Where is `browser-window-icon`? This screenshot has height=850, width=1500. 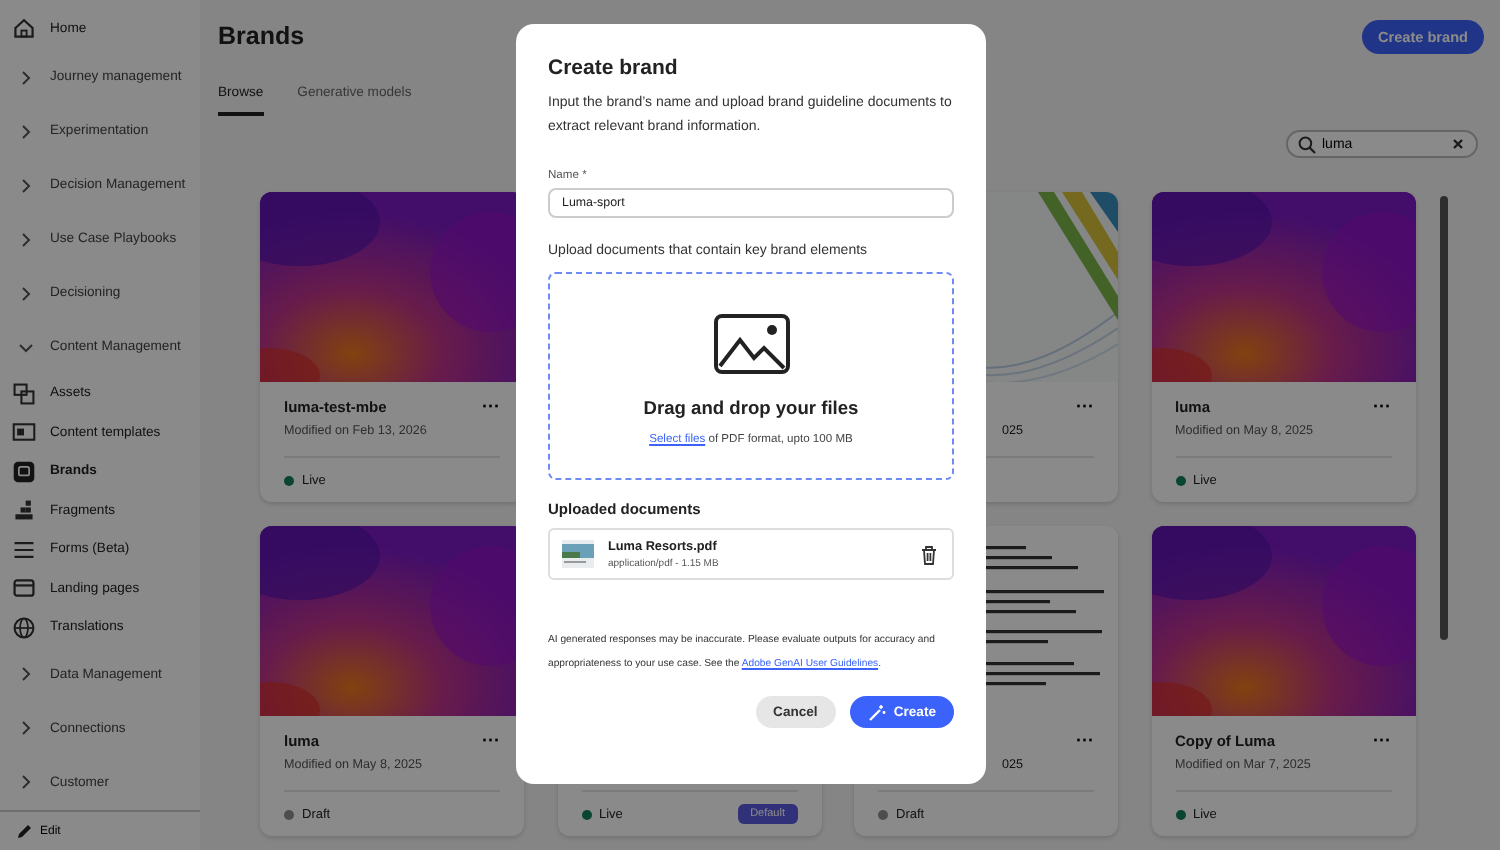
browser-window-icon is located at coordinates (24, 588).